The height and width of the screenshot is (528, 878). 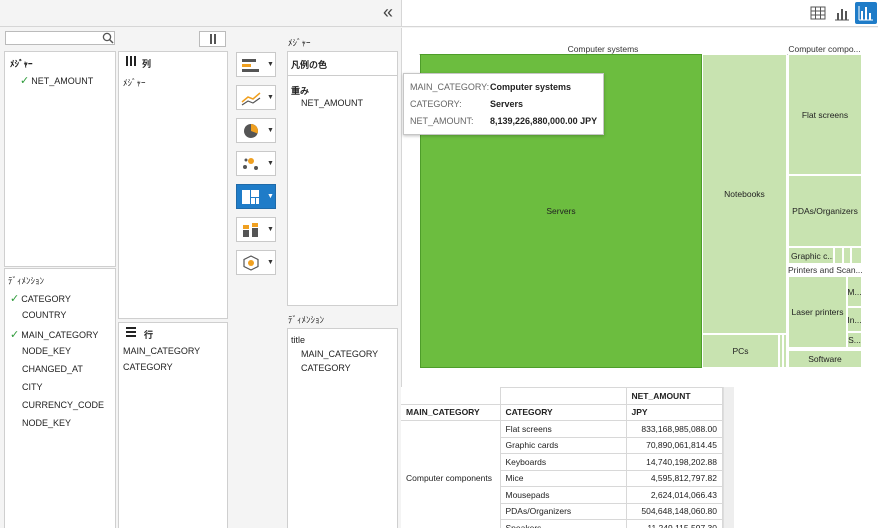 I want to click on table-header-row: MAIN_CATEGORY CATEGORY JPY, so click(x=562, y=412).